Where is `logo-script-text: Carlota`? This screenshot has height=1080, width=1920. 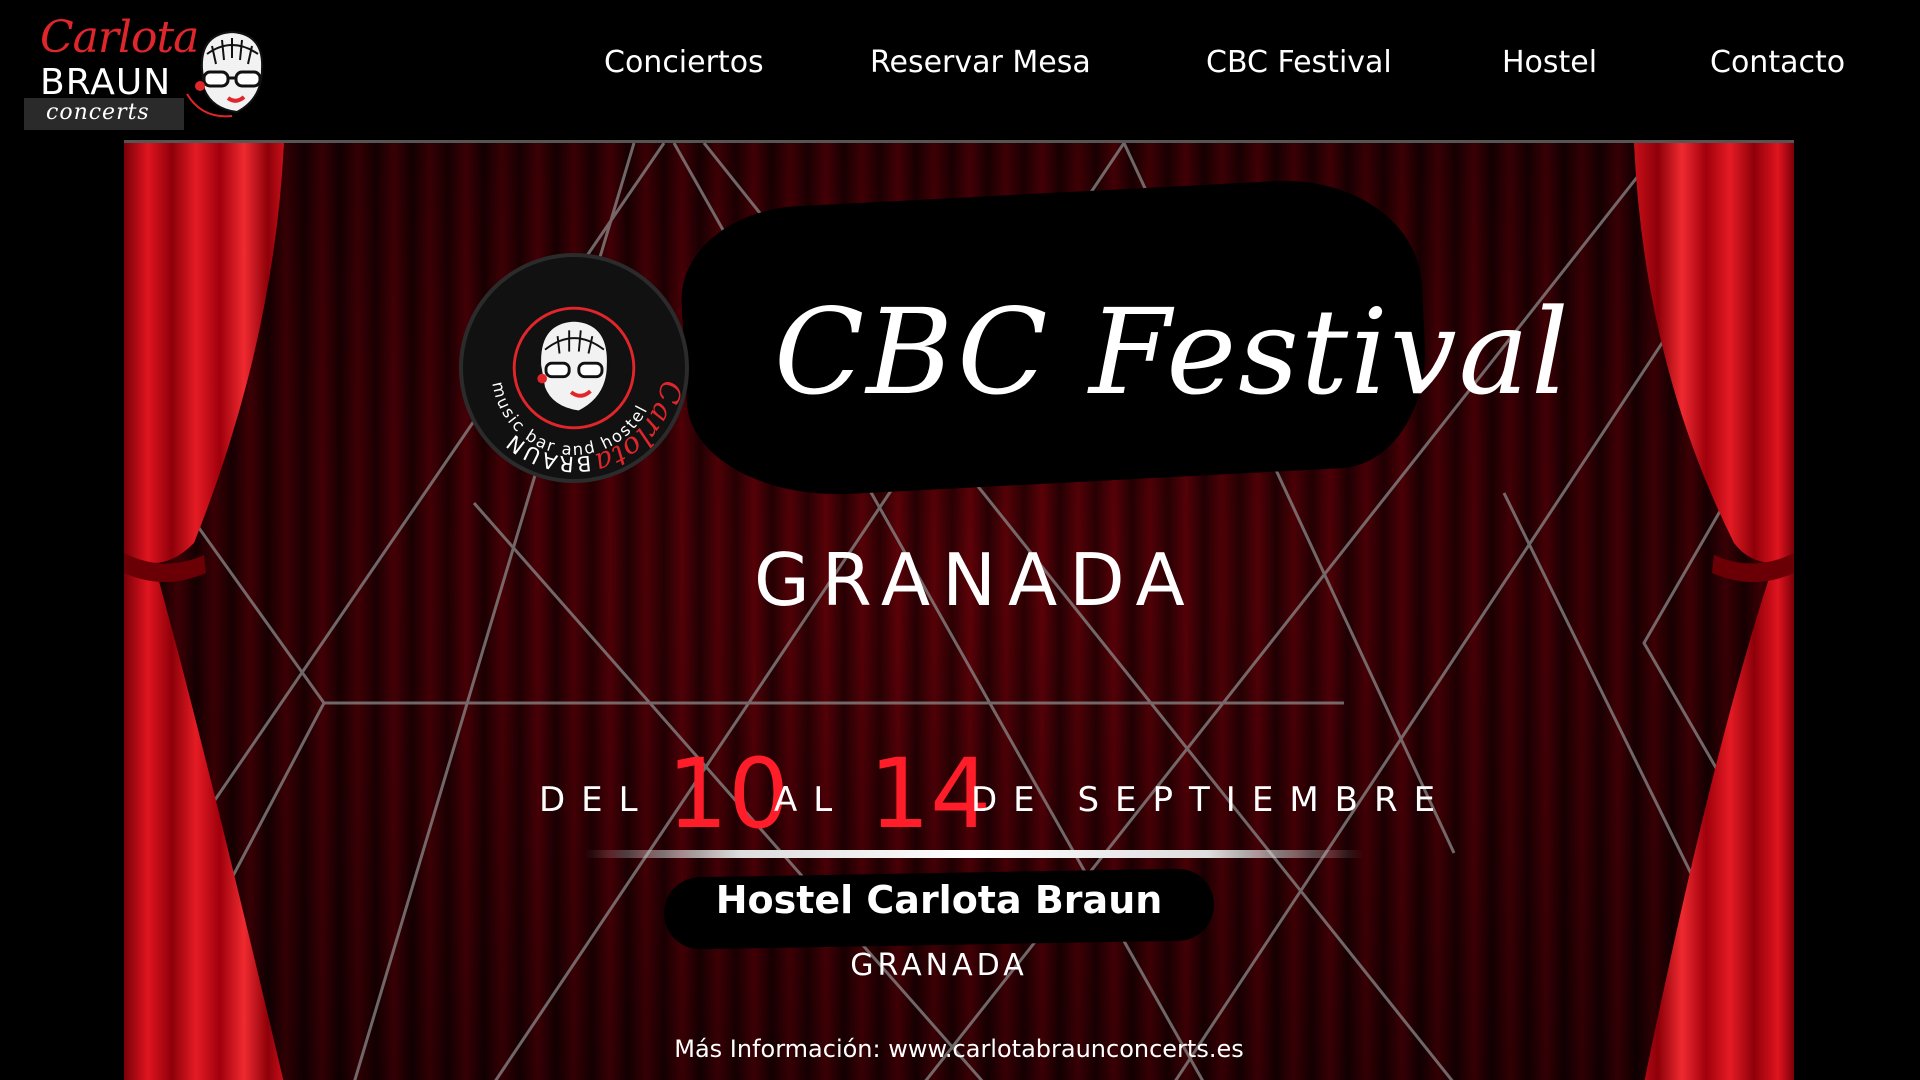 logo-script-text: Carlota is located at coordinates (119, 37).